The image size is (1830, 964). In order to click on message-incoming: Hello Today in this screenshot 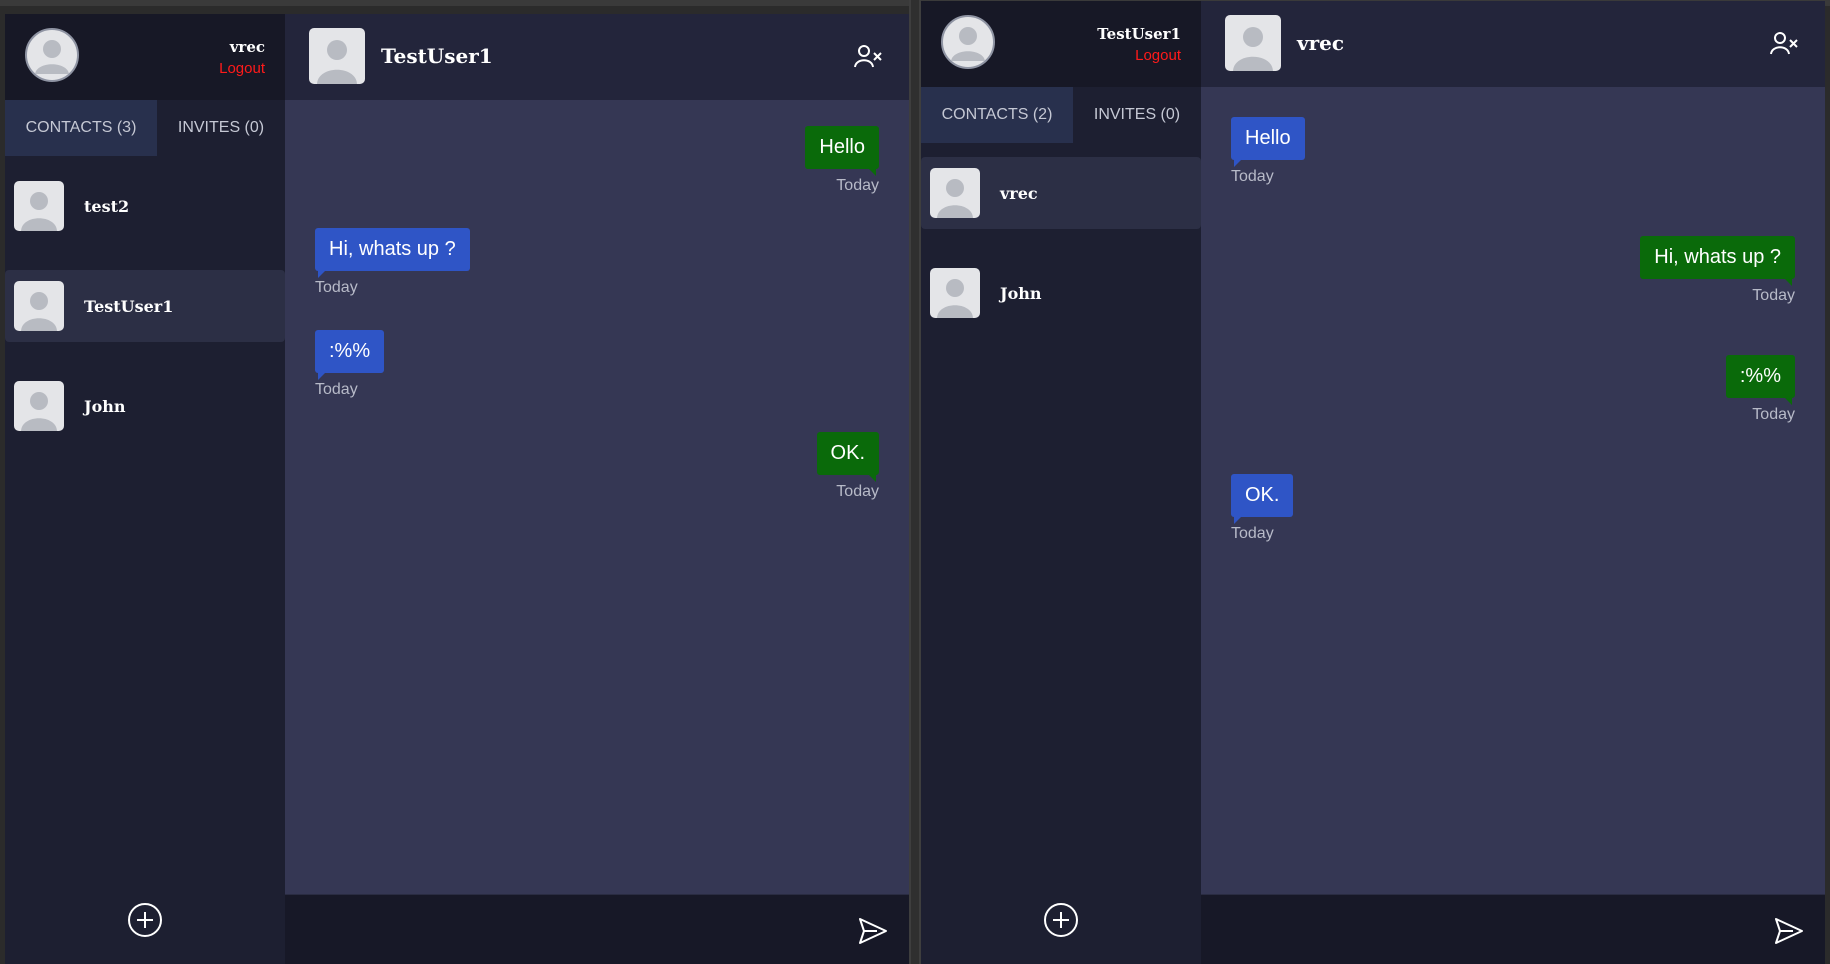, I will do `click(1268, 151)`.